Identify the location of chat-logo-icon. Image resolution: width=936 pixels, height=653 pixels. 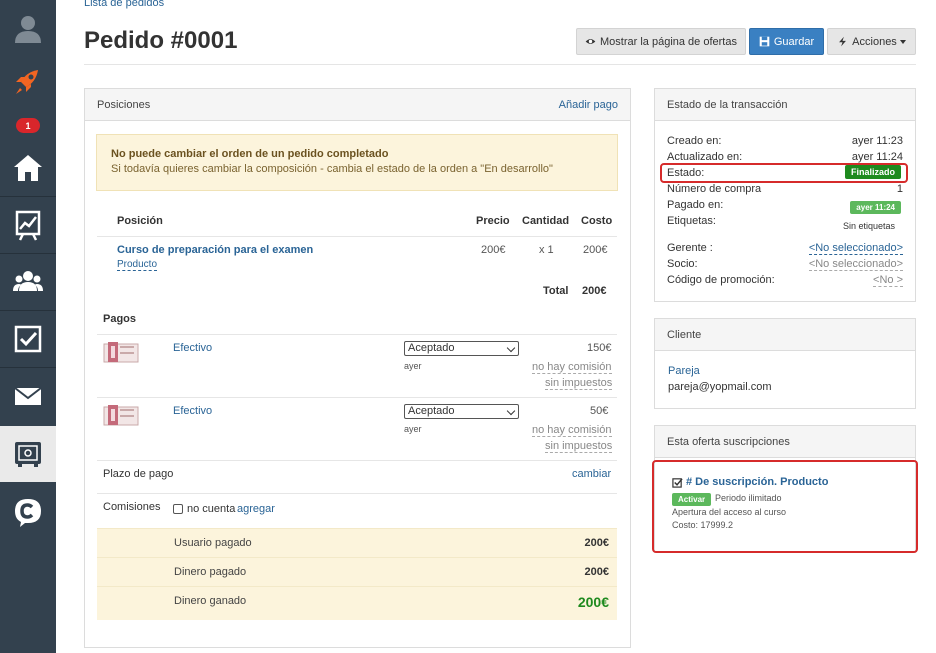
(28, 513).